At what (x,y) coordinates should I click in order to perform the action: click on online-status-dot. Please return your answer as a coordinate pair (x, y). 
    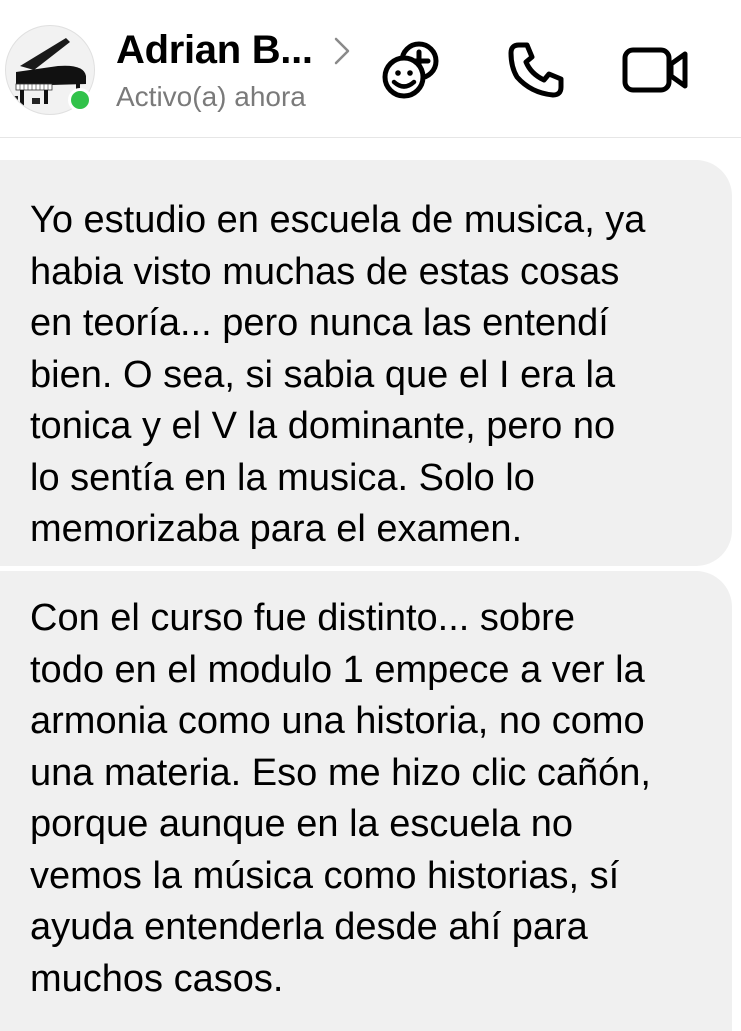
    Looking at the image, I should click on (80, 100).